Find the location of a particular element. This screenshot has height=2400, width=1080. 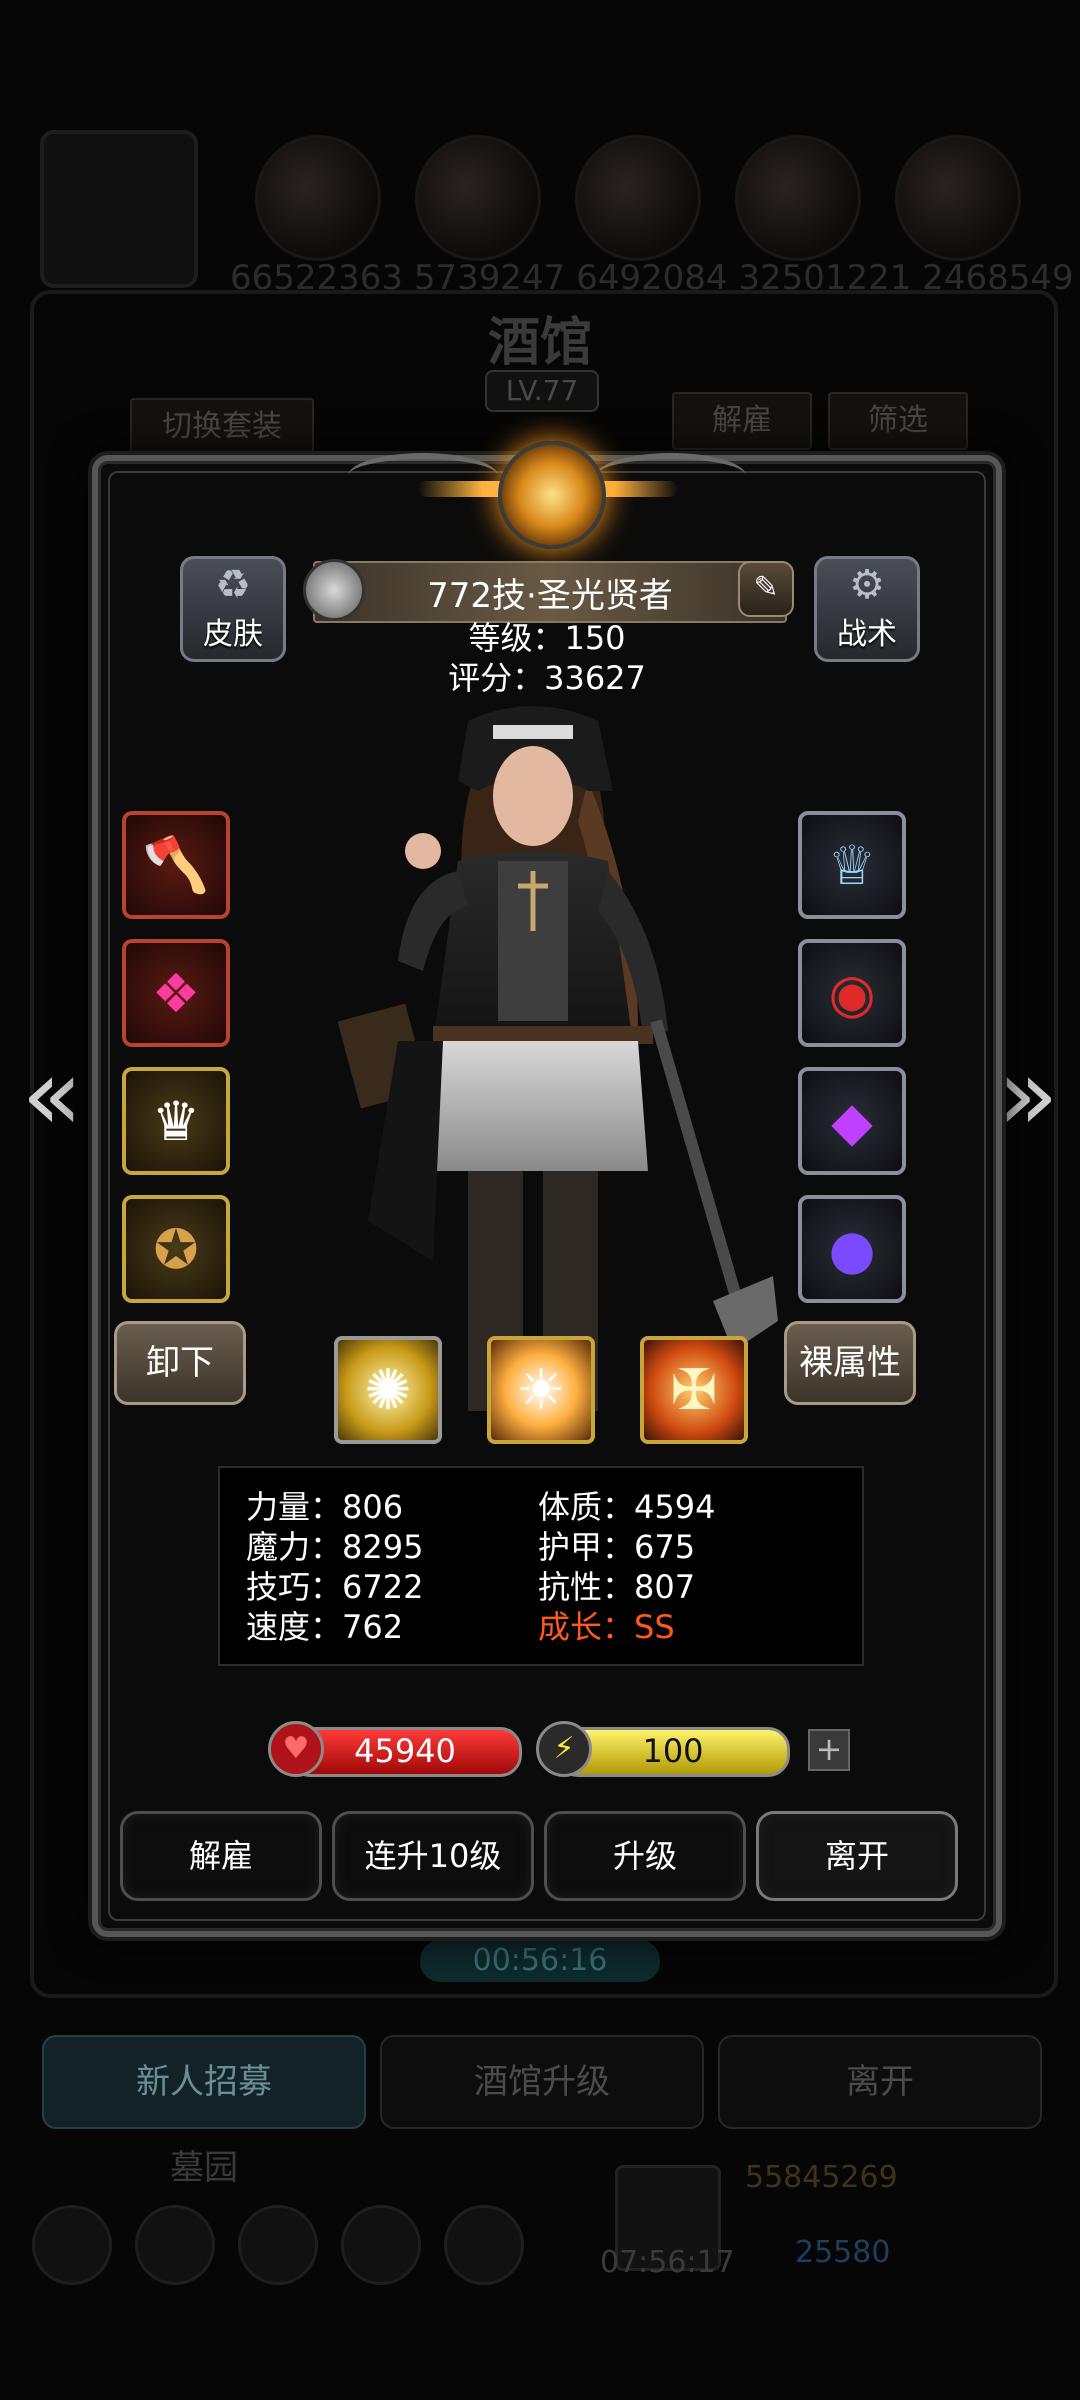

add-energy-icon: + is located at coordinates (829, 1750).